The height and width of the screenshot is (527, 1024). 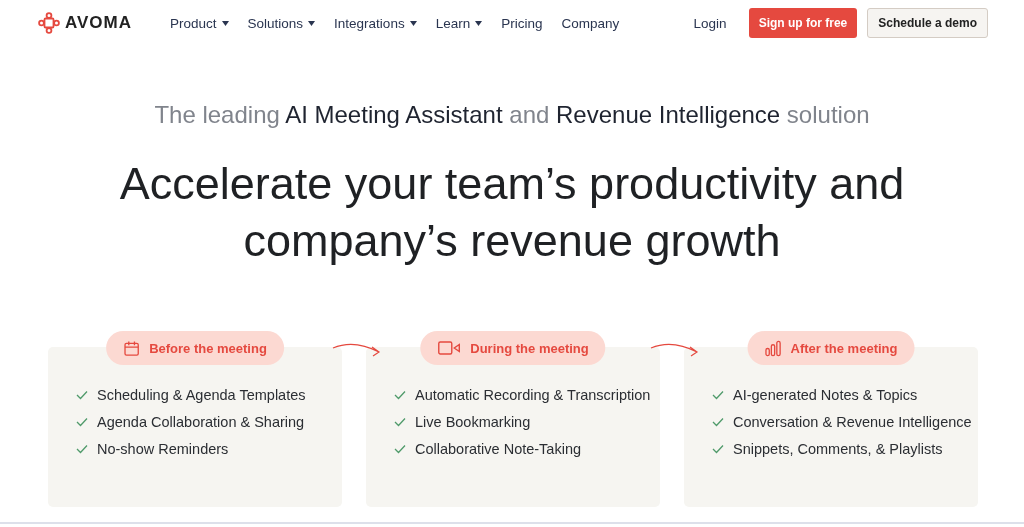 What do you see at coordinates (473, 422) in the screenshot?
I see `feature-text: Live Bookmarking` at bounding box center [473, 422].